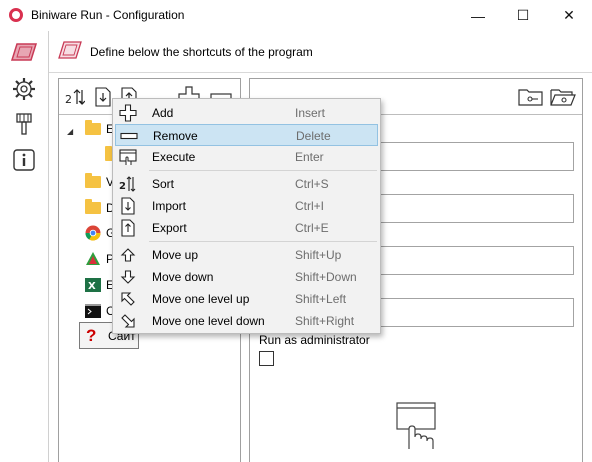 The height and width of the screenshot is (462, 592). What do you see at coordinates (531, 97) in the screenshot?
I see `open-folder-key-icon` at bounding box center [531, 97].